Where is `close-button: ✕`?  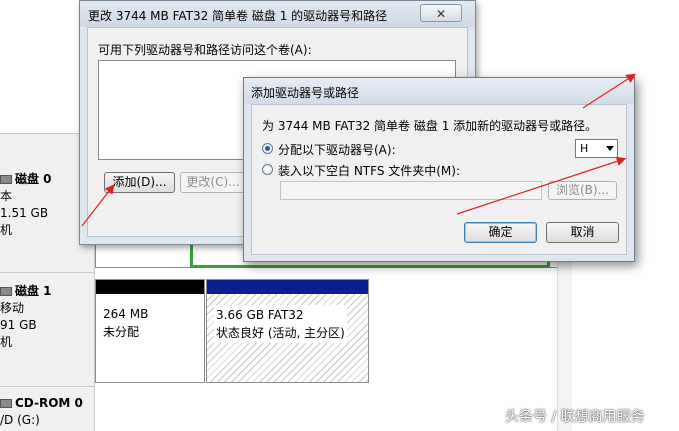
close-button: ✕ is located at coordinates (441, 13).